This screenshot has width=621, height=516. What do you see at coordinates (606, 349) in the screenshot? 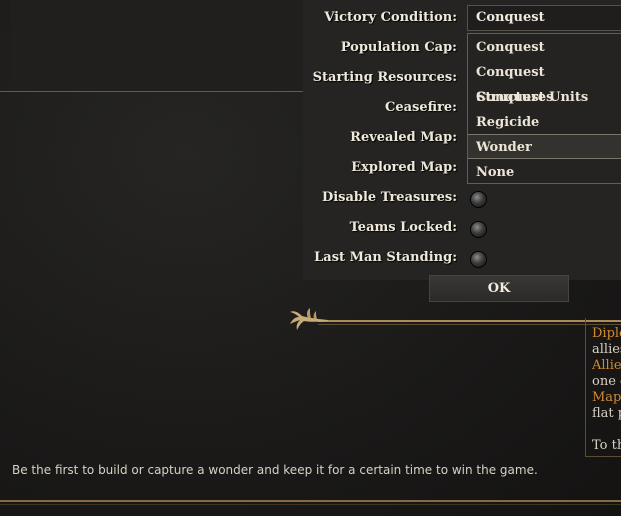
I see `info-line-2: allies` at bounding box center [606, 349].